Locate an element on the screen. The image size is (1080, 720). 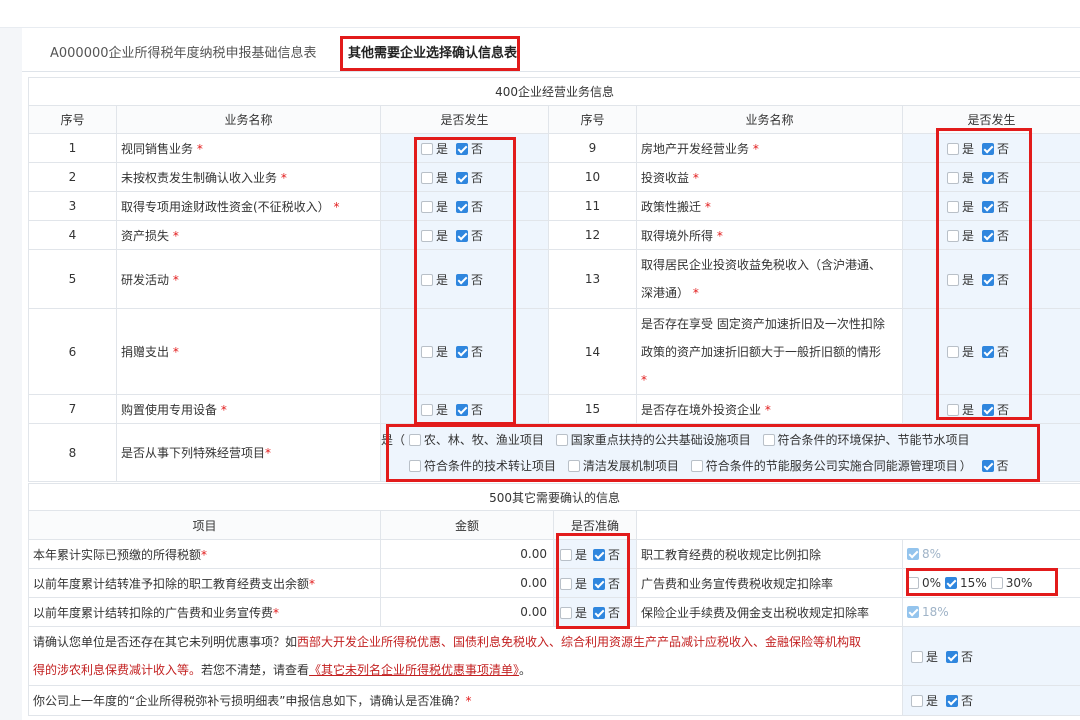
option-energy-service-checkbox is located at coordinates (696, 465).